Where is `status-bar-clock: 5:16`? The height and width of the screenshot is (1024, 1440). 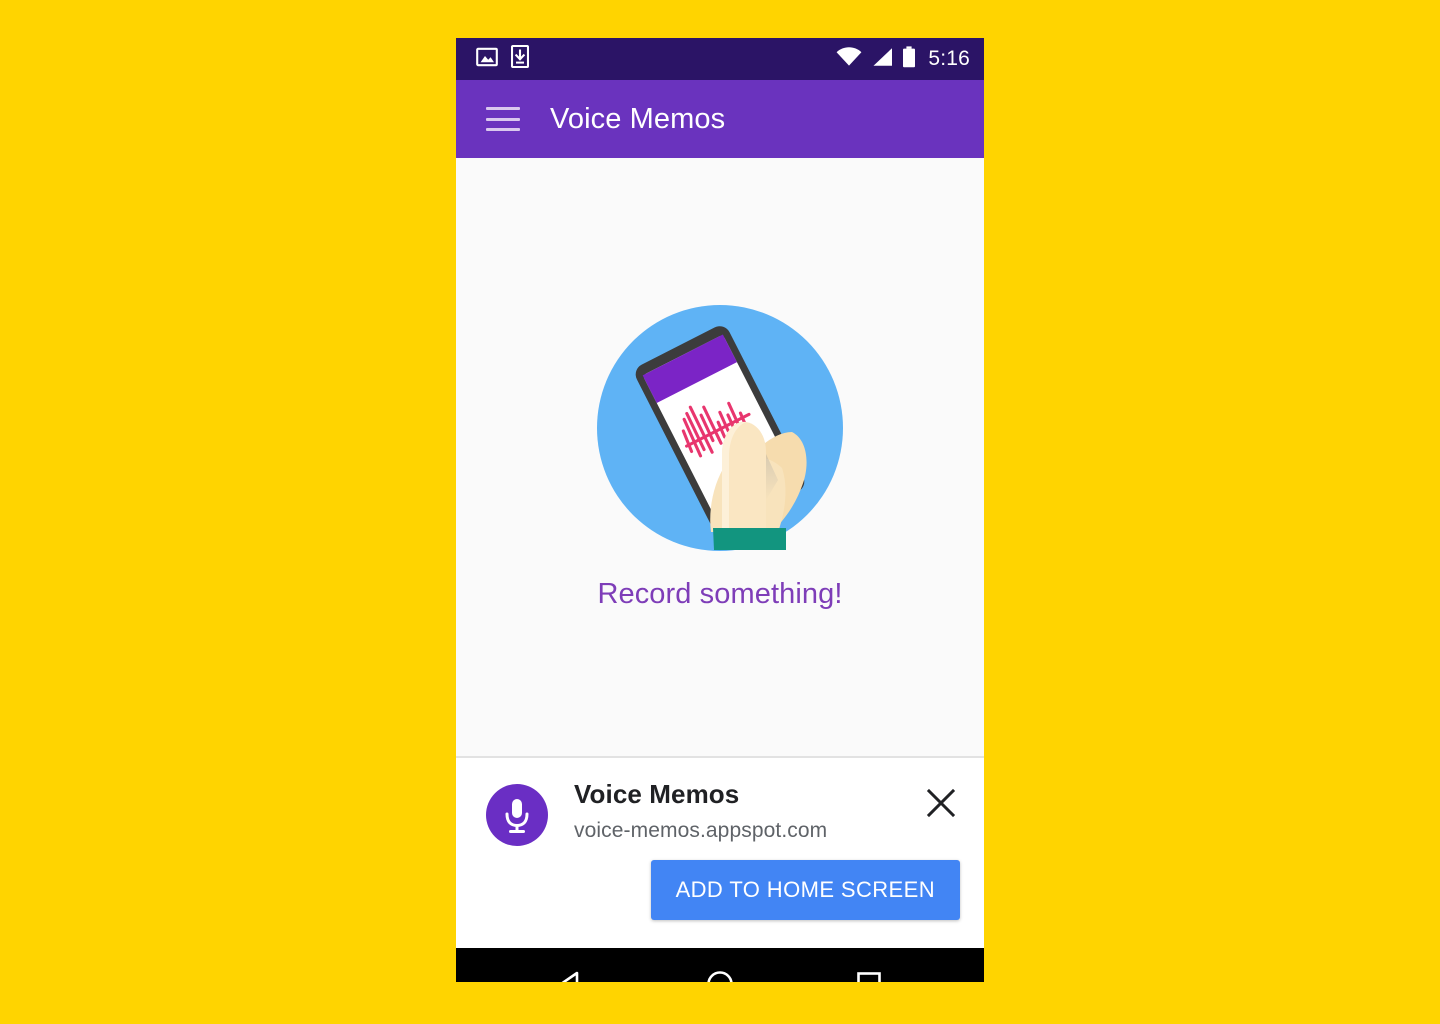
status-bar-clock: 5:16 is located at coordinates (949, 58).